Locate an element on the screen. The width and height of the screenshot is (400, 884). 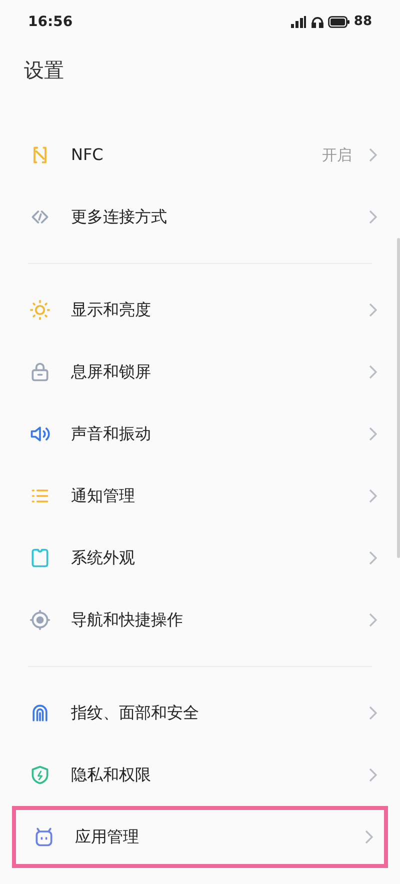
tablet-icon is located at coordinates (40, 558).